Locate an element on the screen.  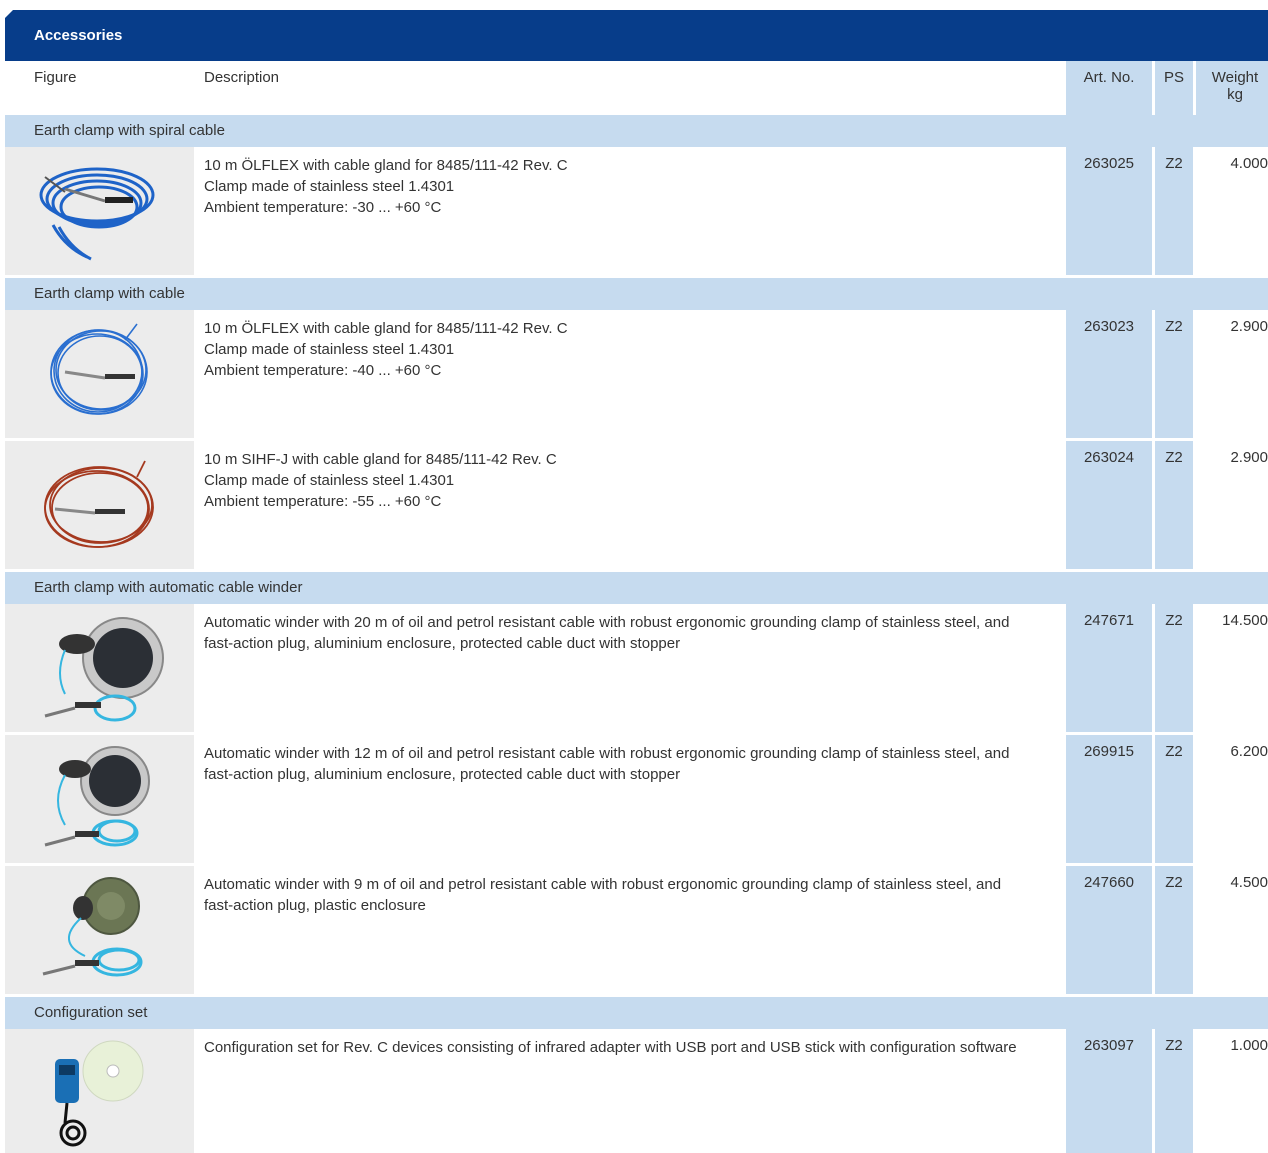
art-no-cell: 263097 is located at coordinates (1109, 1091).